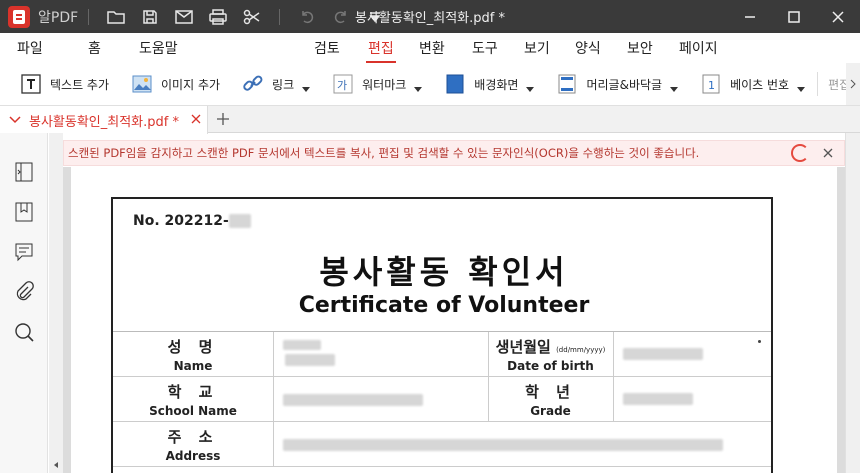 Image resolution: width=860 pixels, height=473 pixels. Describe the element at coordinates (150, 17) in the screenshot. I see `save-icon` at that location.